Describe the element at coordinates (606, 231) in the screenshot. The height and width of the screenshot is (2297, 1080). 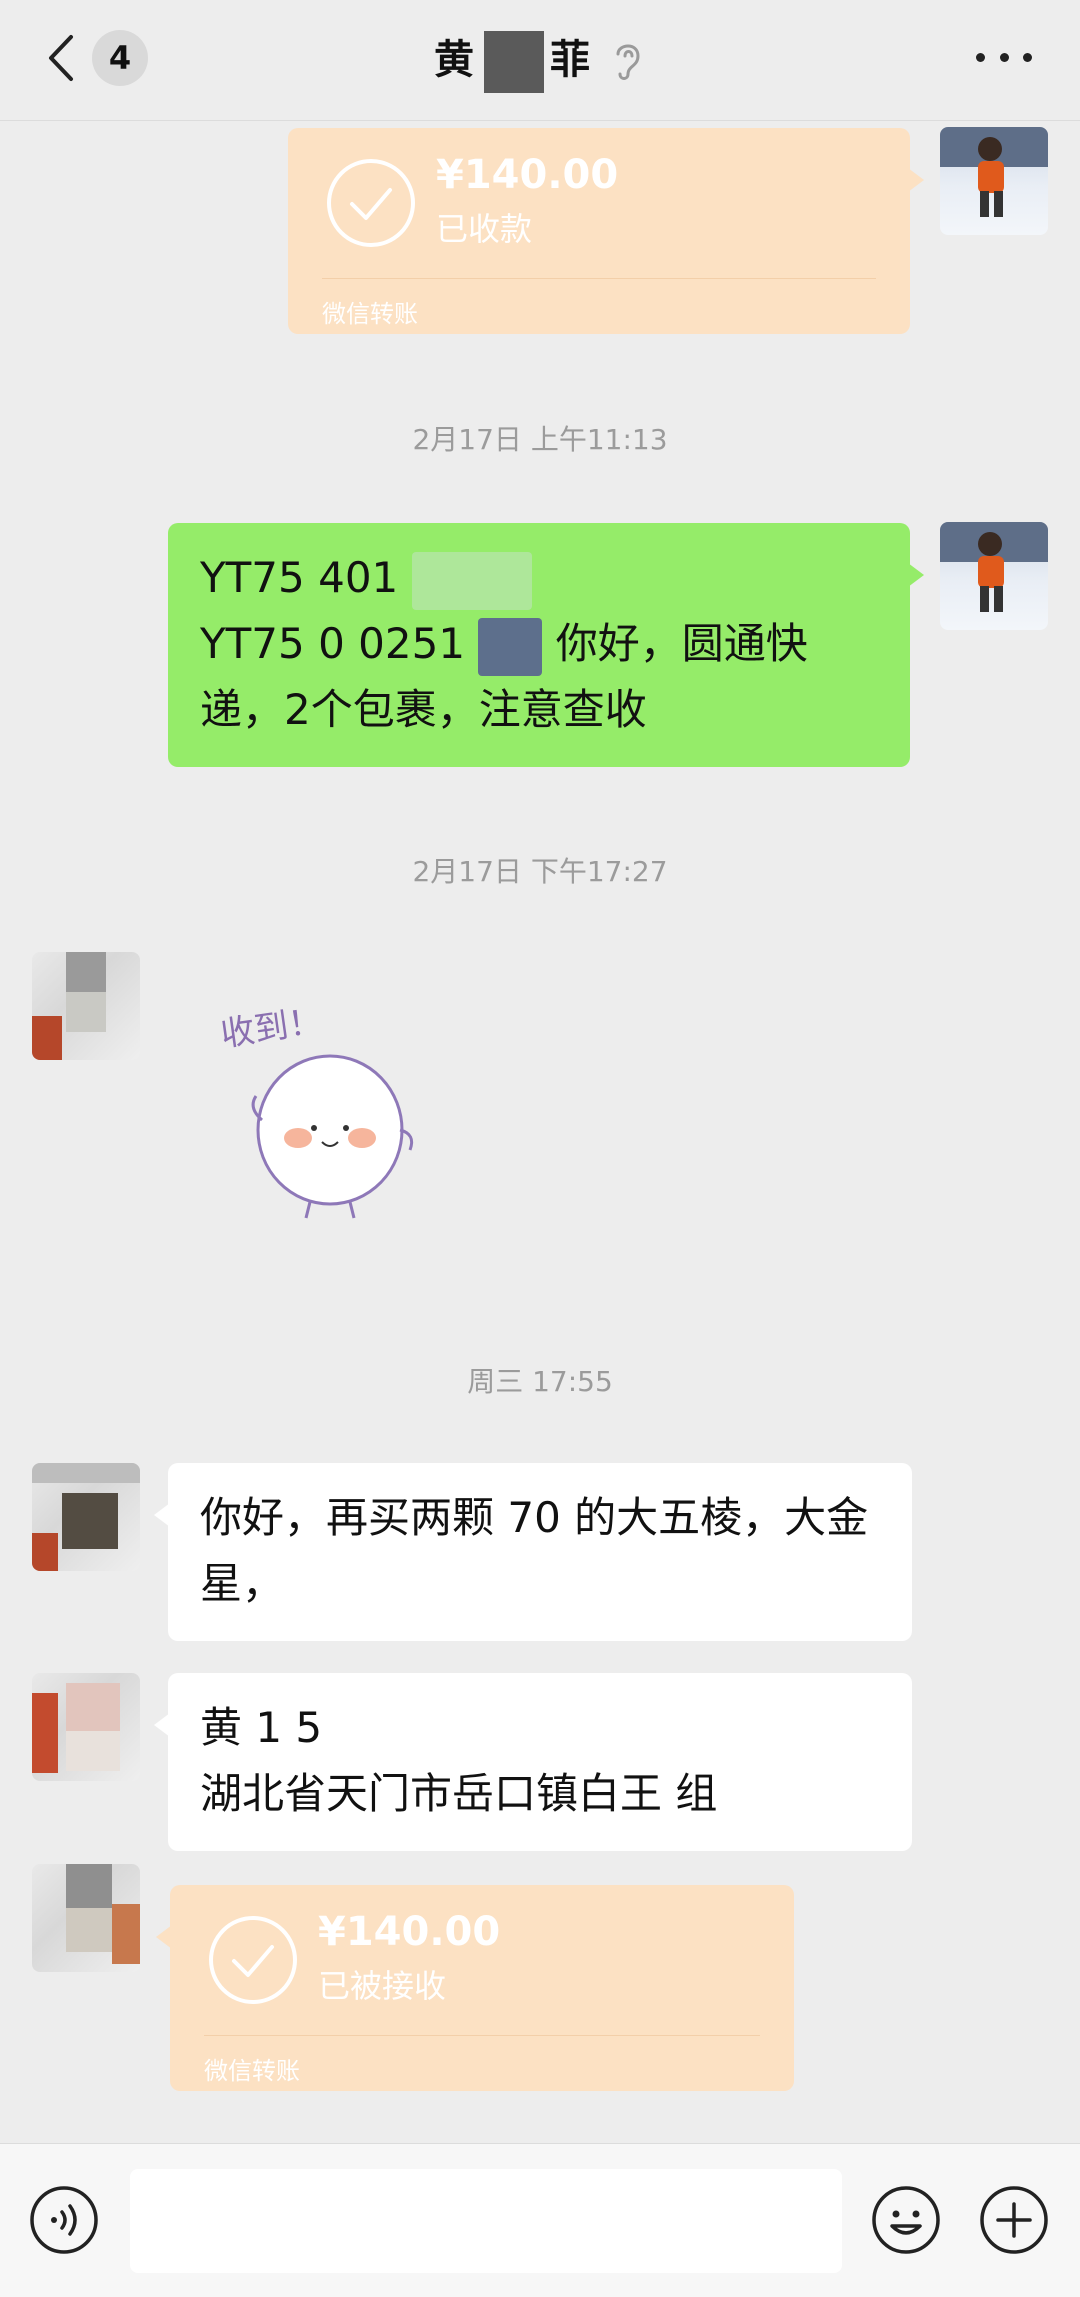
I see `transfer-card-received: ¥140.00 已收款 微信转账` at that location.